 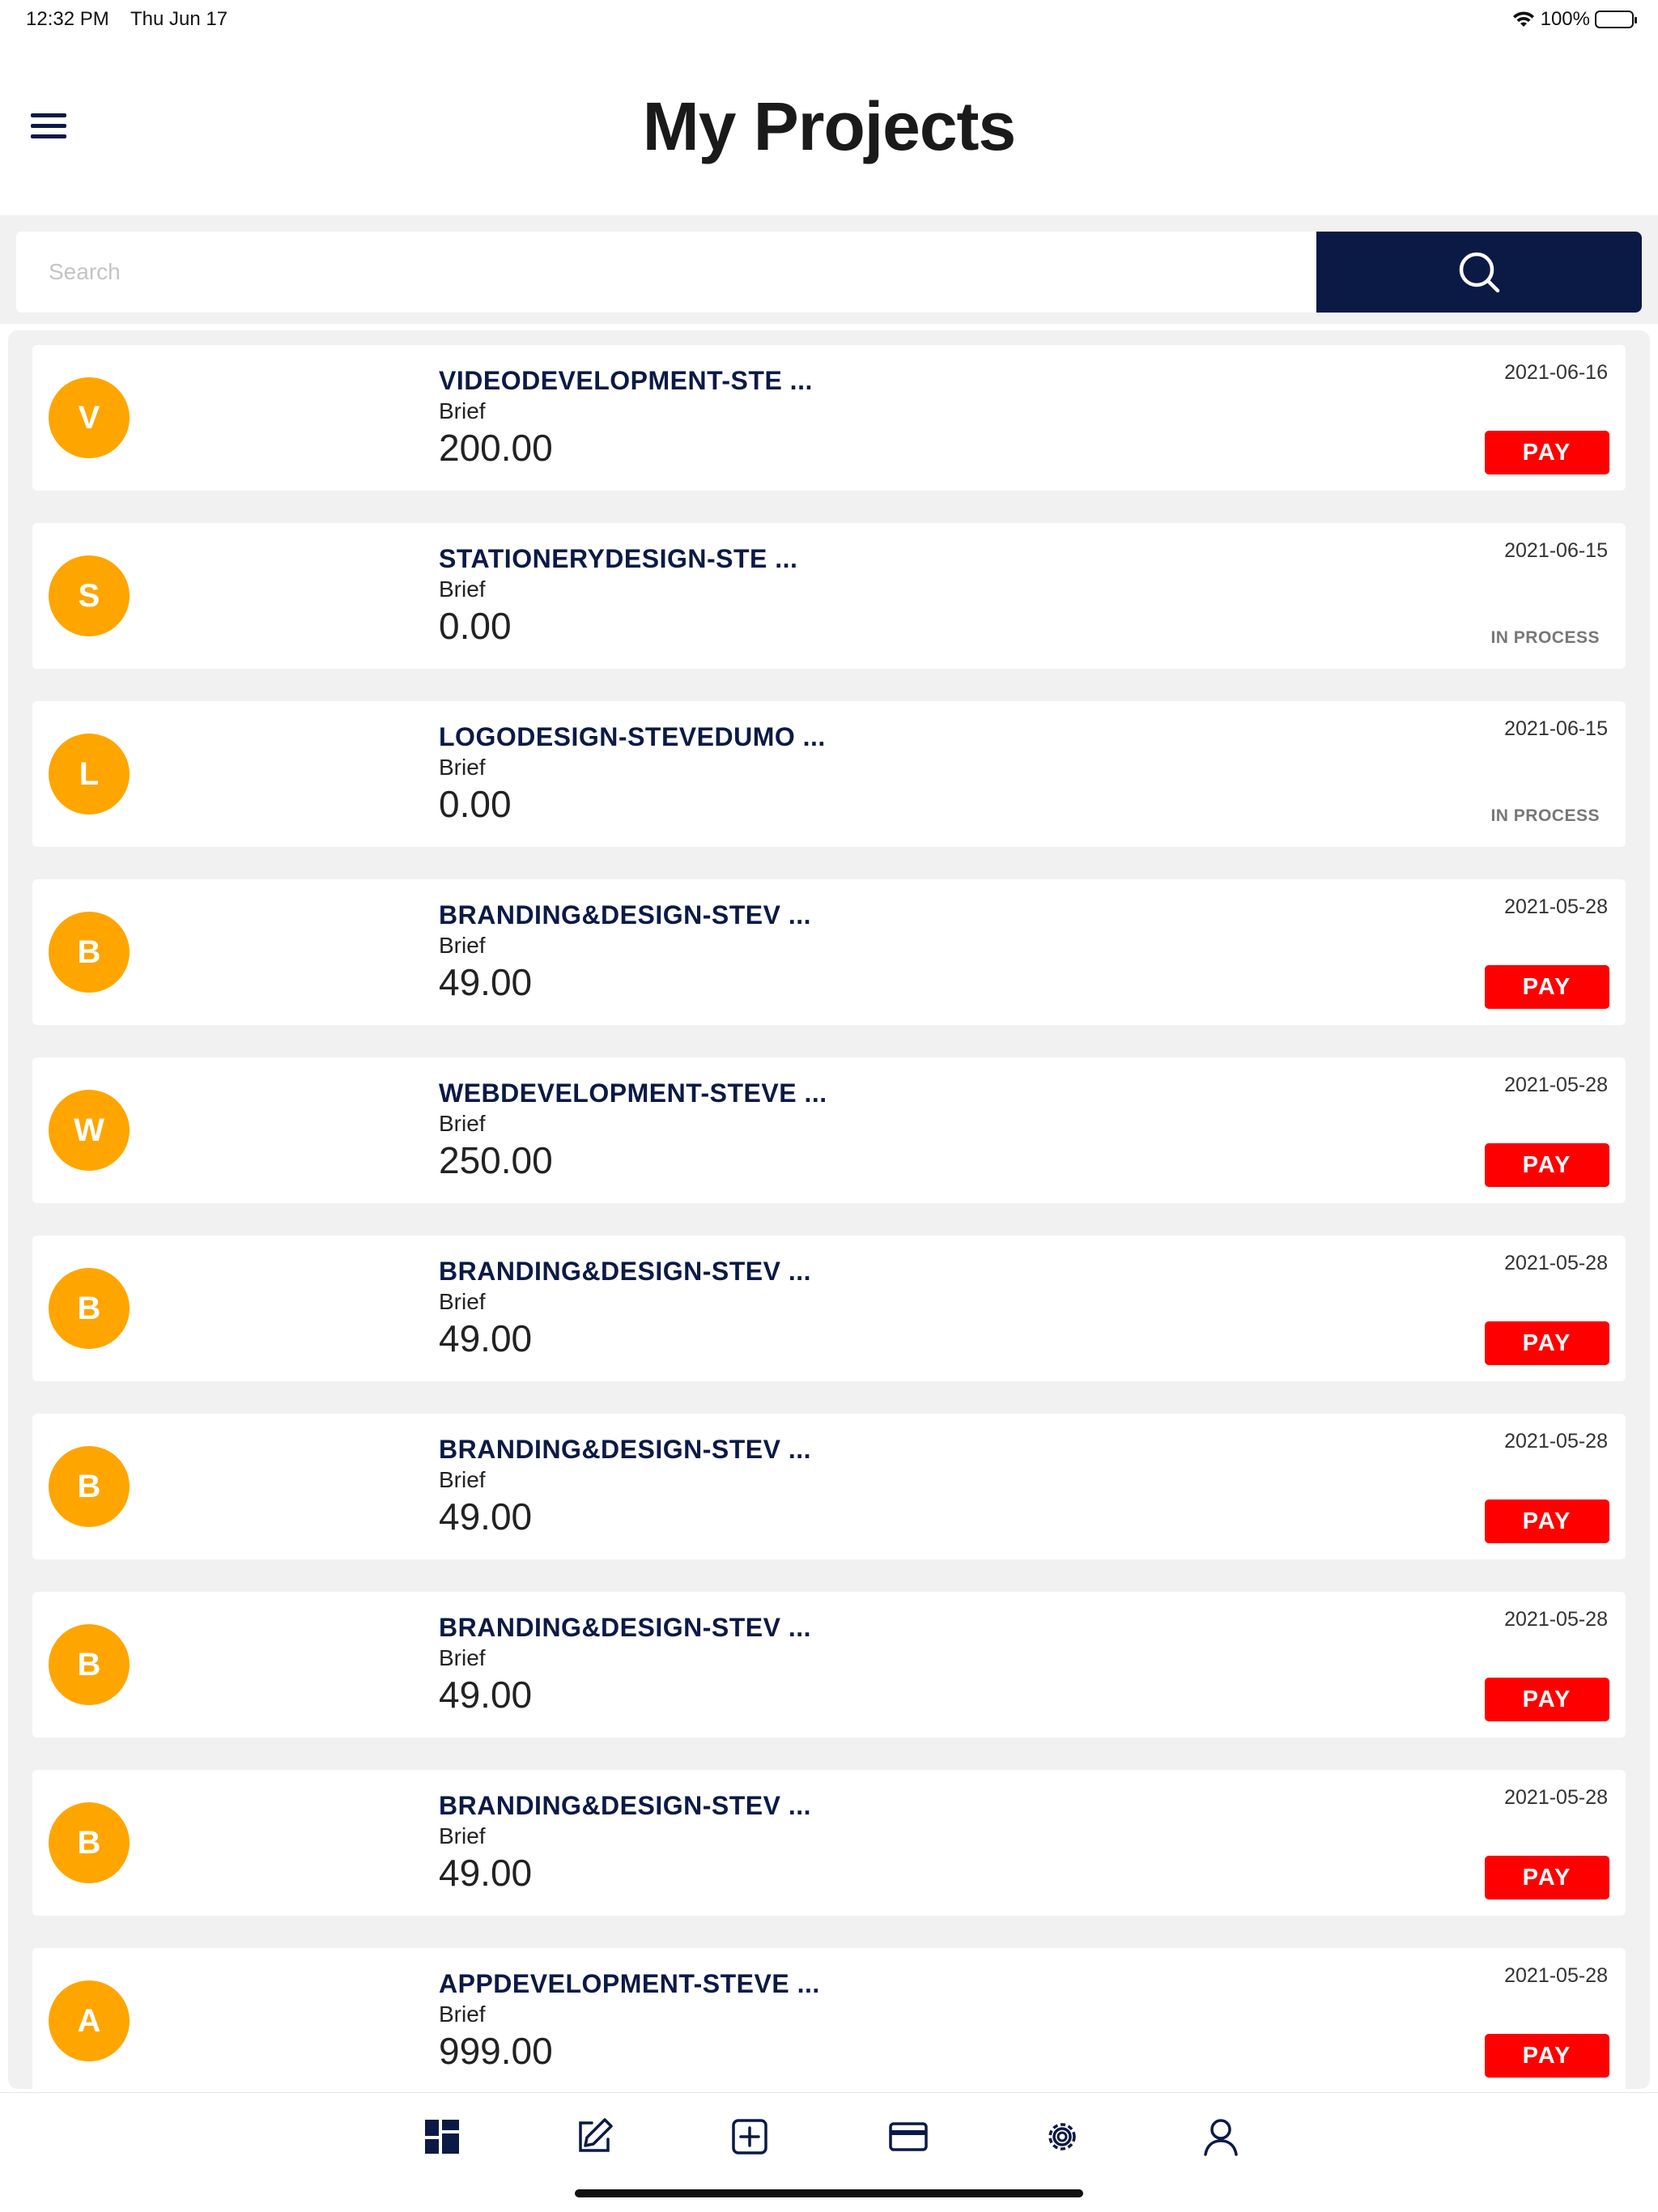 I want to click on credit-card-icon, so click(x=908, y=2136).